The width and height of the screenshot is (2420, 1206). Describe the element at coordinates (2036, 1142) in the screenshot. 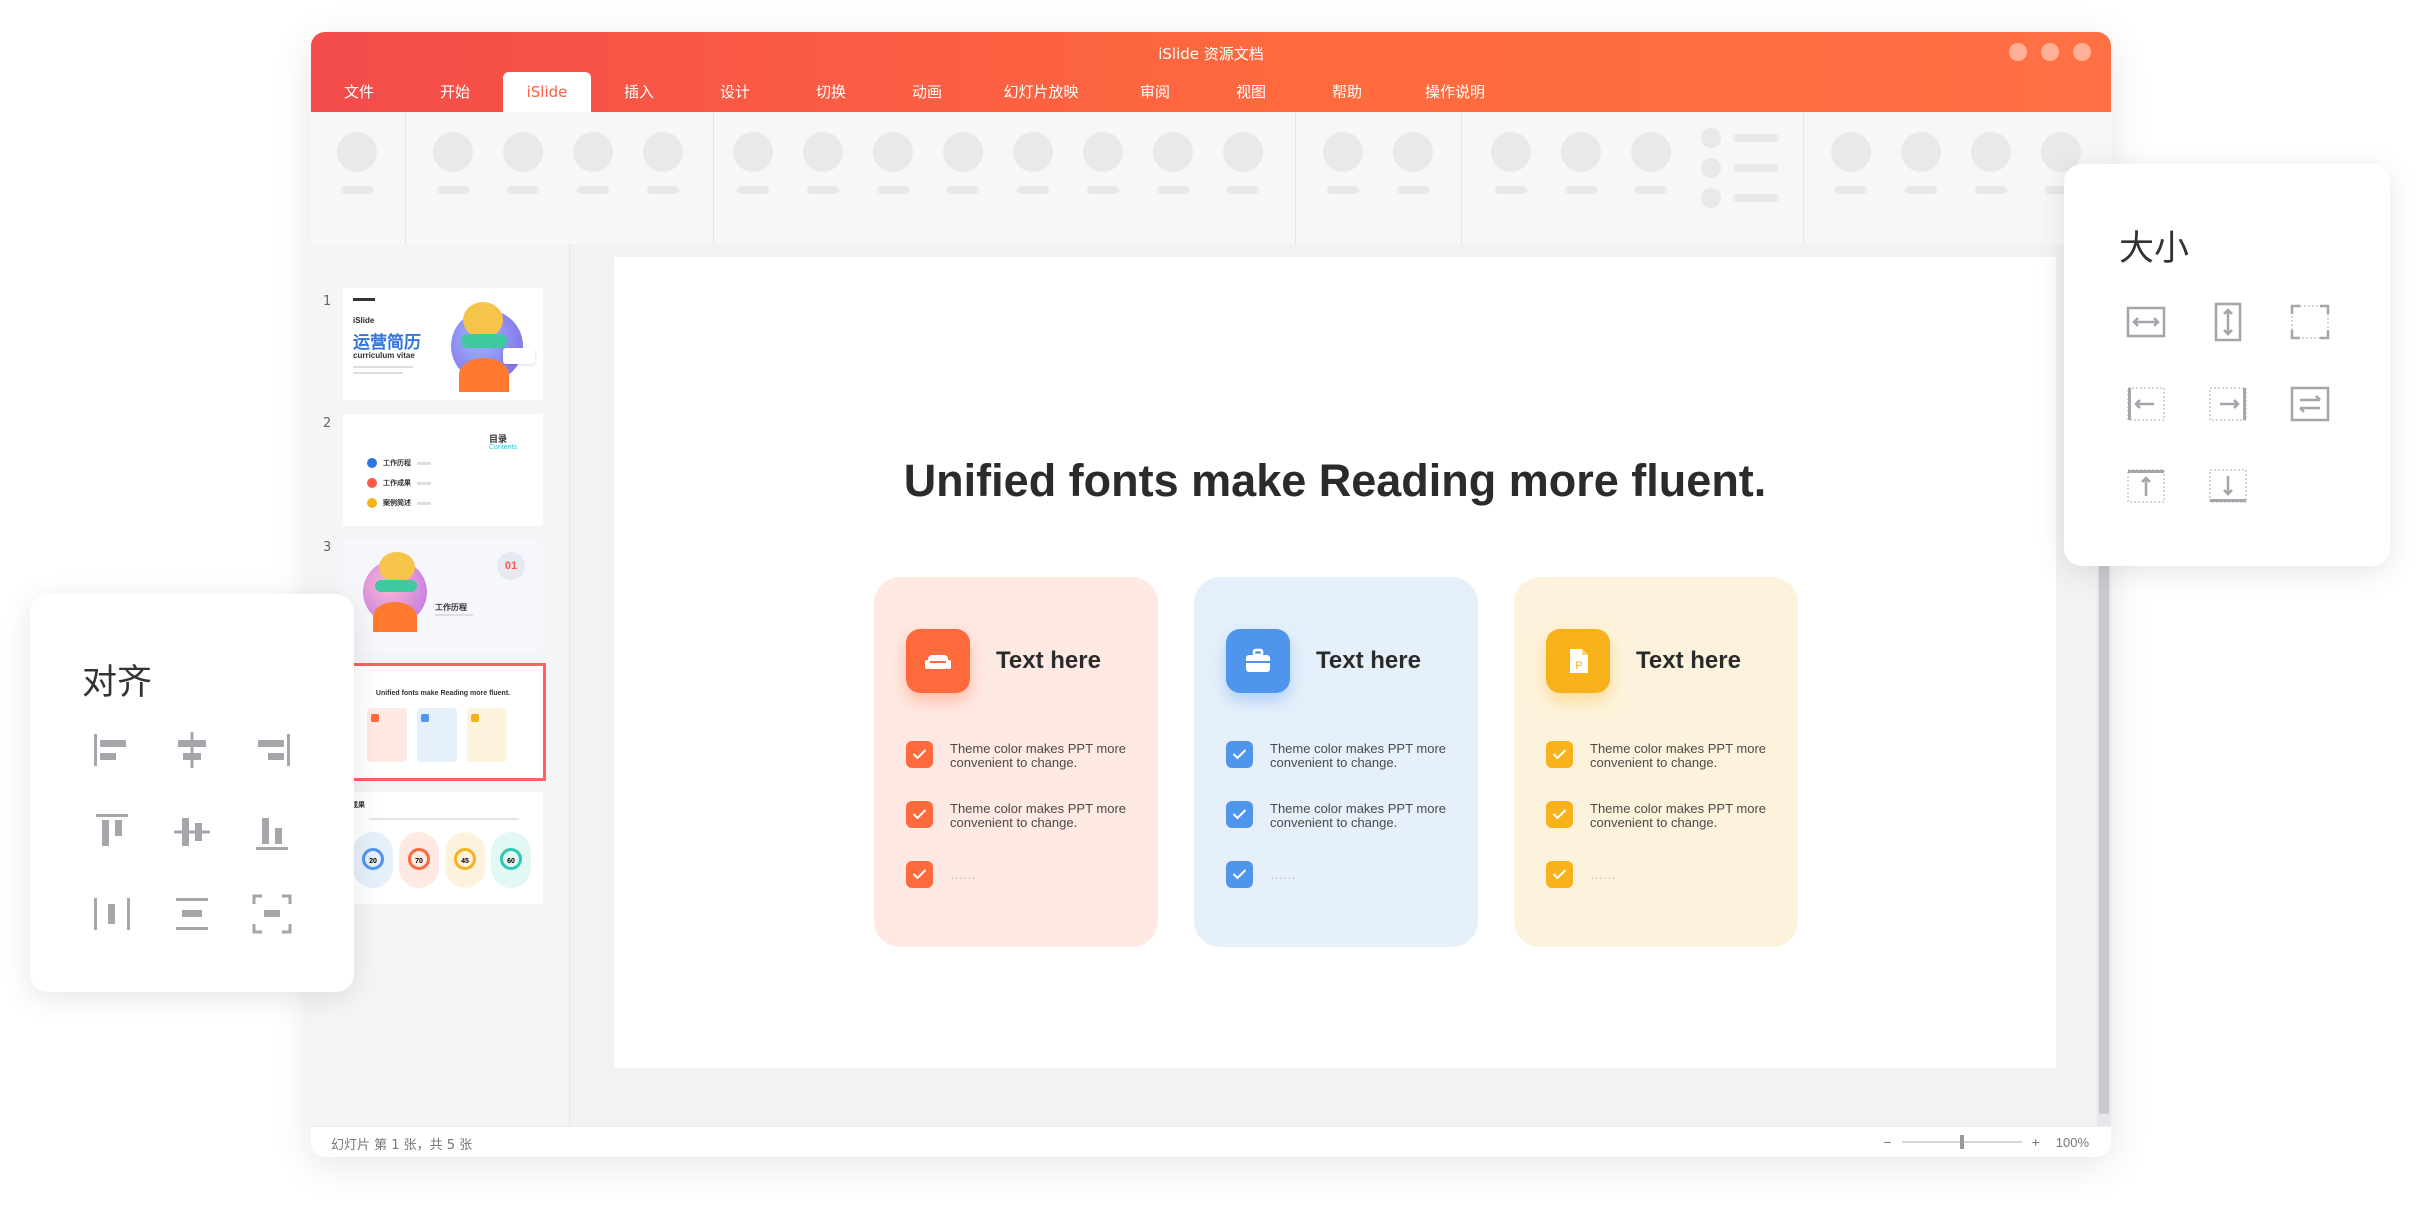

I see `zoom-in-button: +` at that location.